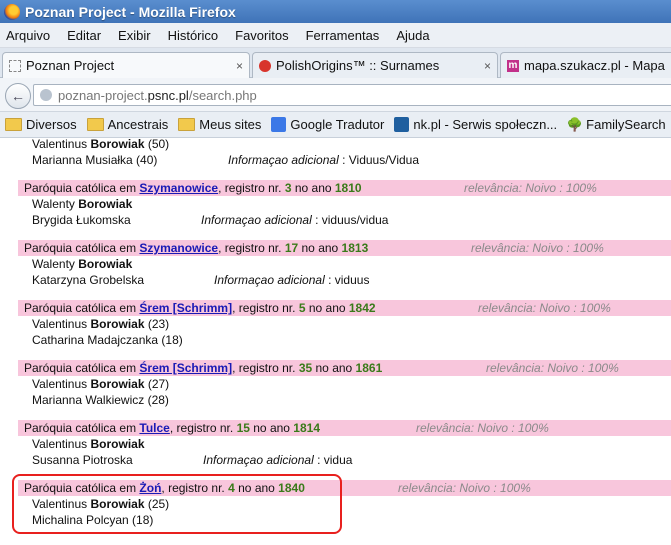 The height and width of the screenshot is (545, 671). Describe the element at coordinates (177, 504) in the screenshot. I see `red-highlight-box` at that location.